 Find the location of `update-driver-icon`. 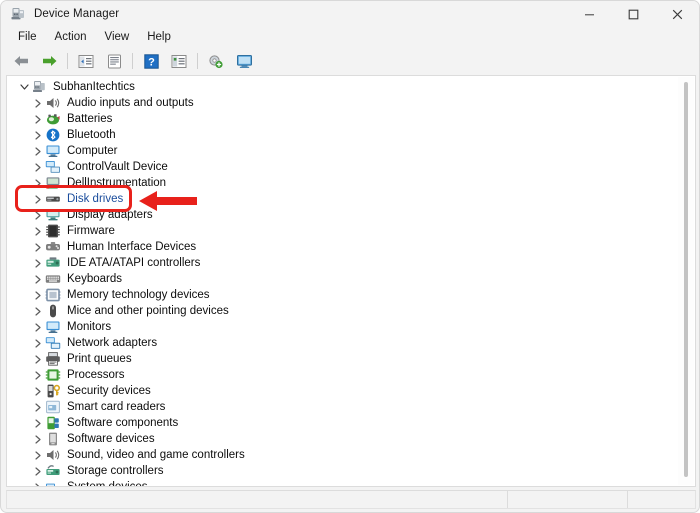

update-driver-icon is located at coordinates (179, 61).